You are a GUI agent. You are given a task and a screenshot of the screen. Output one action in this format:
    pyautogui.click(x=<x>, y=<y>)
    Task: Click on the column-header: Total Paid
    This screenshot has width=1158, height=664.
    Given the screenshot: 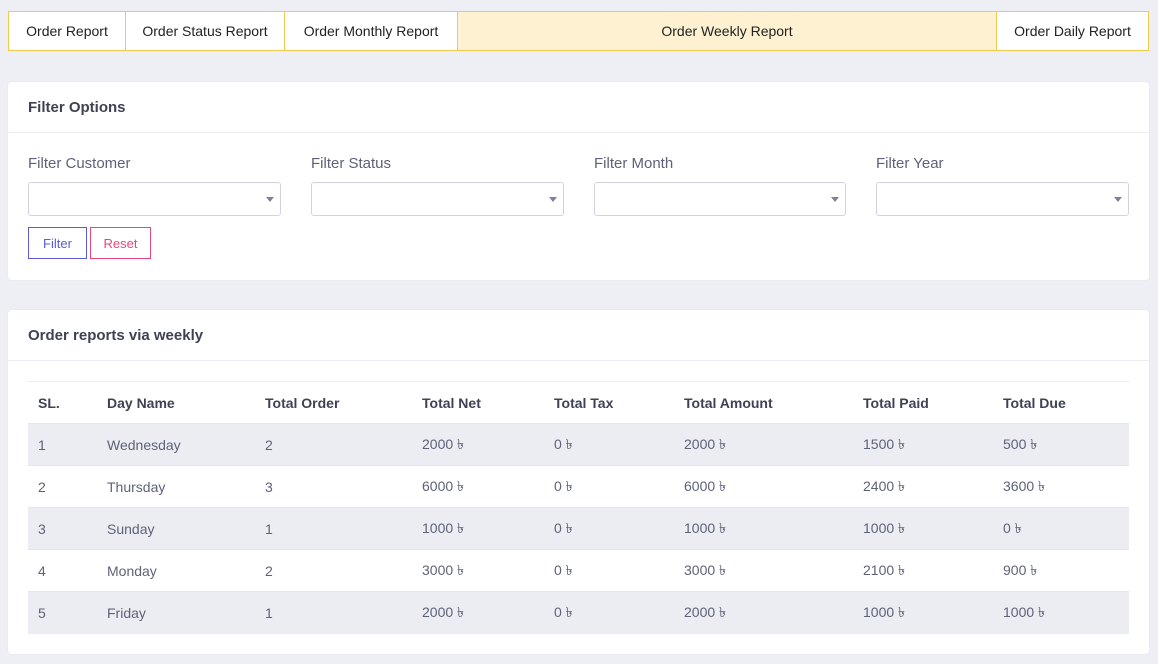 What is the action you would take?
    pyautogui.click(x=923, y=402)
    